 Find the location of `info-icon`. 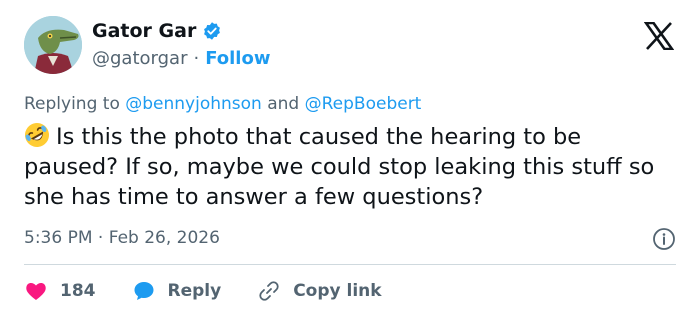

info-icon is located at coordinates (664, 239).